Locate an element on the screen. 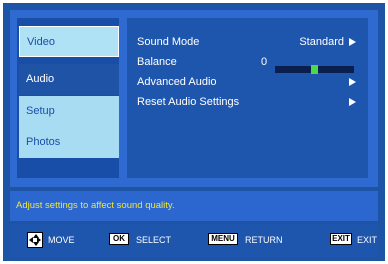 The width and height of the screenshot is (388, 264). balance-label: Balance is located at coordinates (157, 62).